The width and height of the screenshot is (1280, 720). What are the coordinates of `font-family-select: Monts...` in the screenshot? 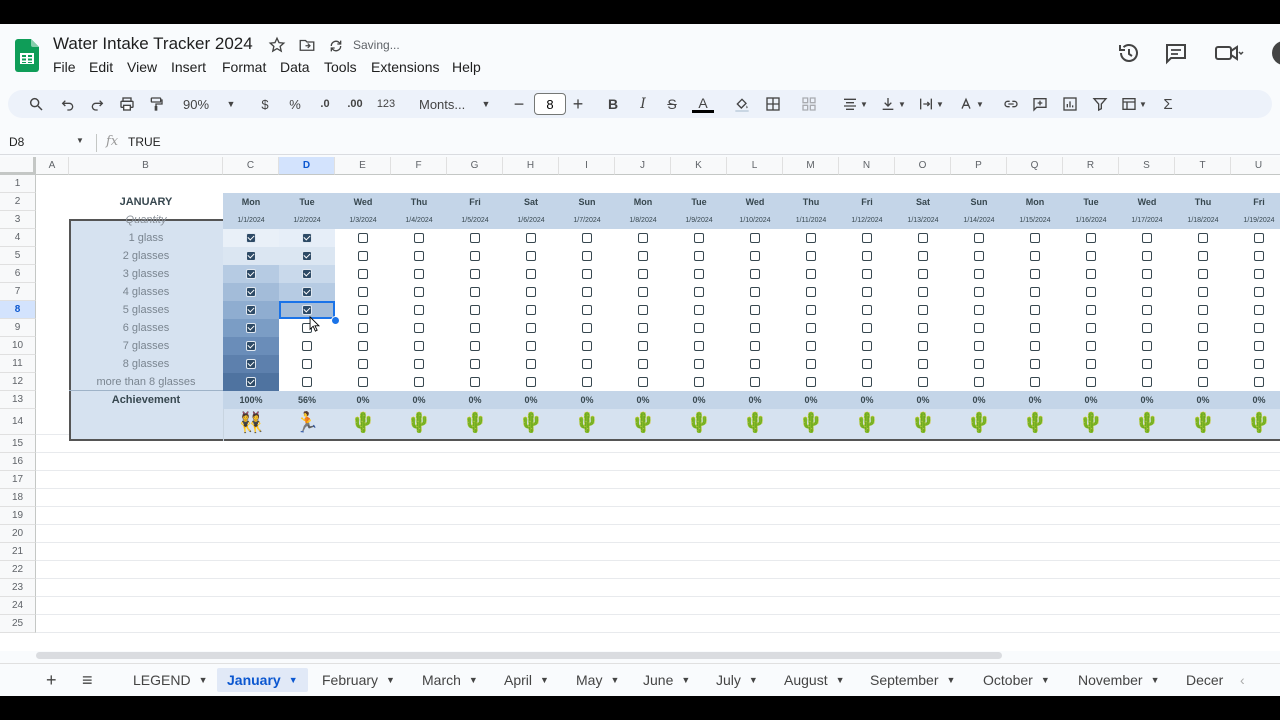 It's located at (444, 104).